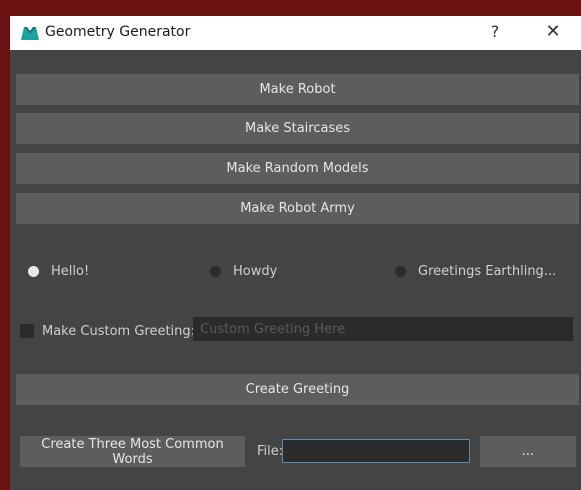  What do you see at coordinates (383, 329) in the screenshot?
I see `custom-greeting-input` at bounding box center [383, 329].